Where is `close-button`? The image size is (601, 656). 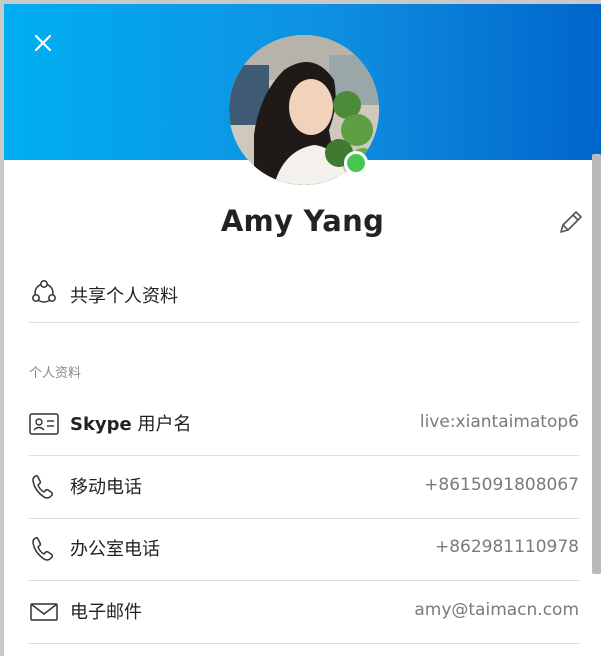 close-button is located at coordinates (43, 43).